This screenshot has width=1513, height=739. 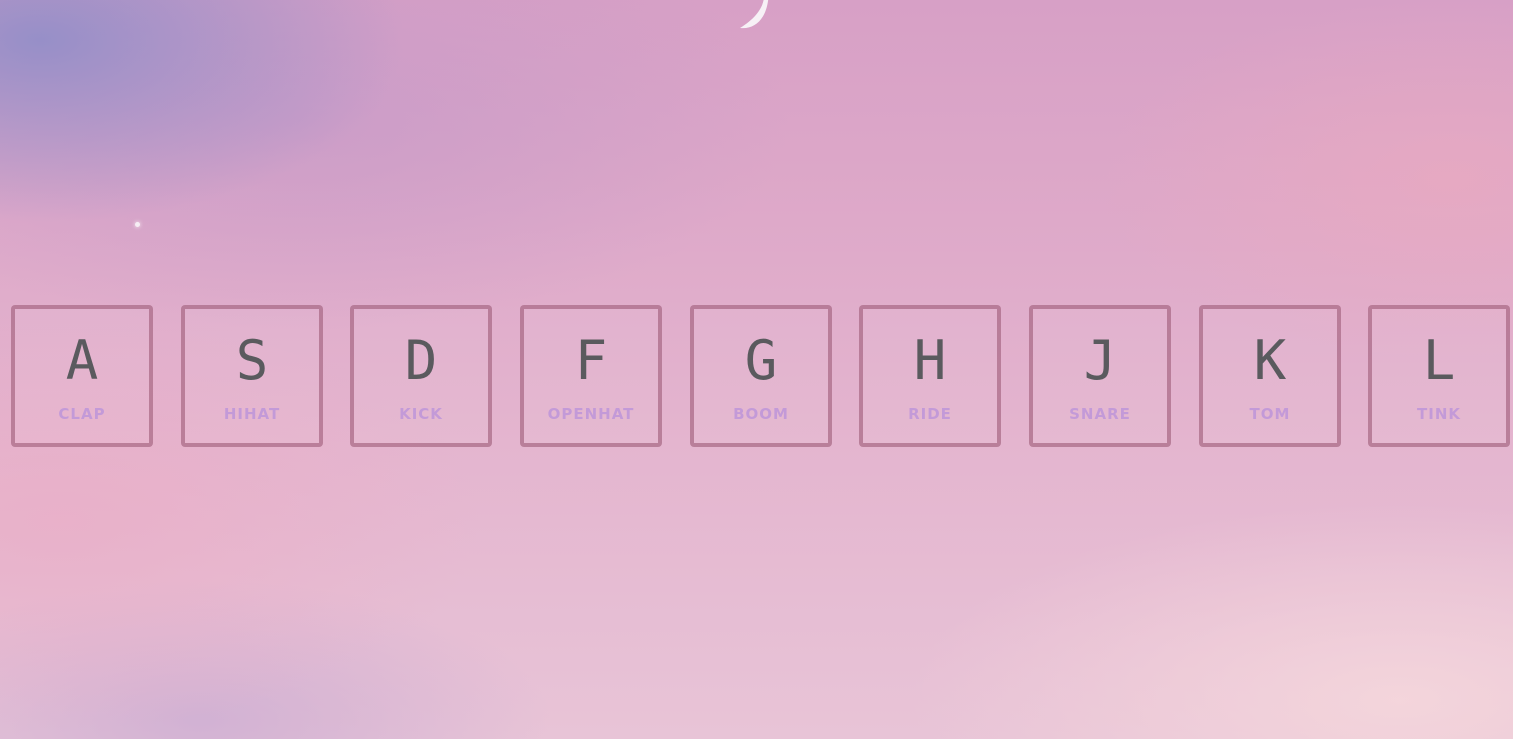 What do you see at coordinates (930, 414) in the screenshot?
I see `key-sound-label: RIDE` at bounding box center [930, 414].